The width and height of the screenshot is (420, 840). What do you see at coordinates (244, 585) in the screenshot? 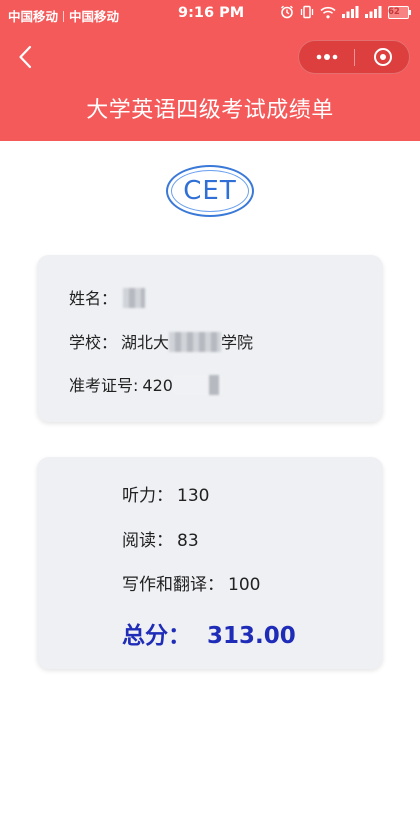
I see `writing-value: 100` at bounding box center [244, 585].